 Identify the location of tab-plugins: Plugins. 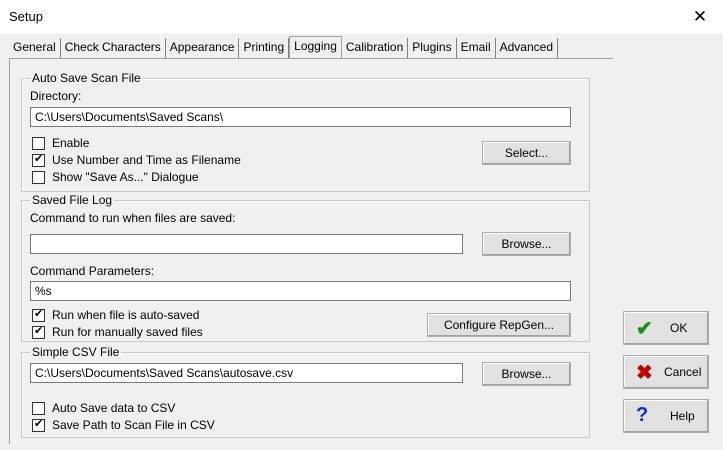
(432, 48).